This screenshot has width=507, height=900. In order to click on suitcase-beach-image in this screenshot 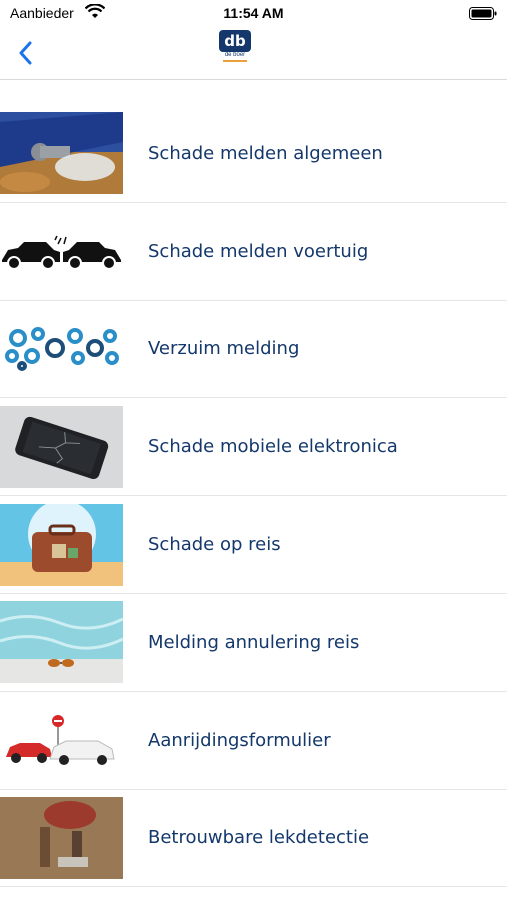, I will do `click(61, 544)`.